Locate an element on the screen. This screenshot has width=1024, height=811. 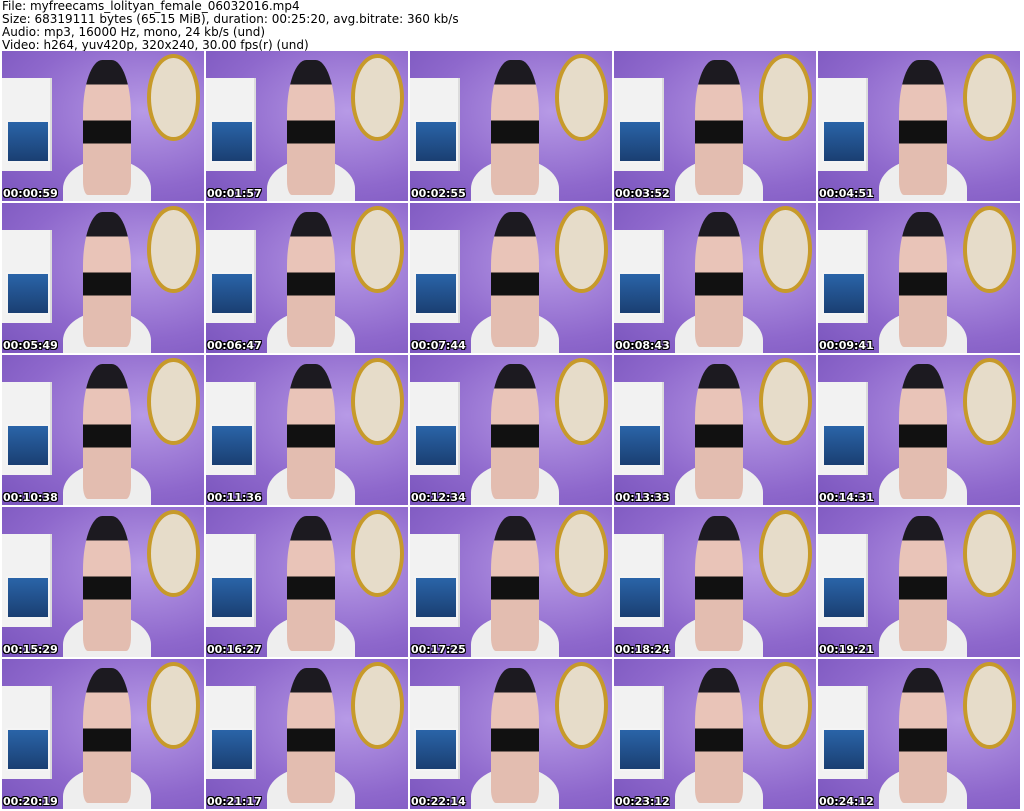
thumbnail-timestamp: 00:10:38 is located at coordinates (30, 497).